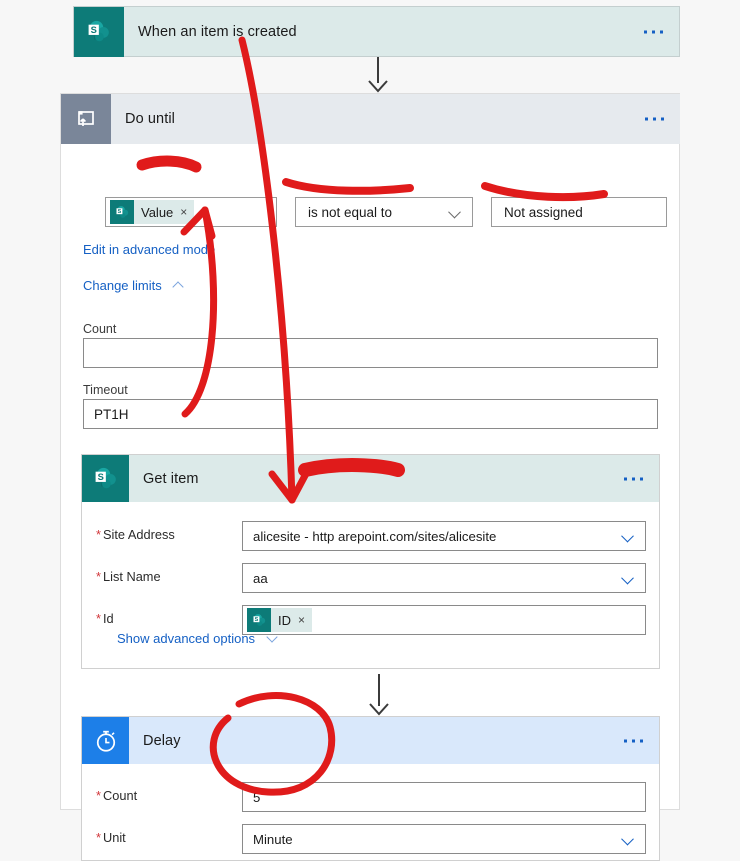 The width and height of the screenshot is (740, 861). What do you see at coordinates (633, 740) in the screenshot?
I see `delay-more-icon` at bounding box center [633, 740].